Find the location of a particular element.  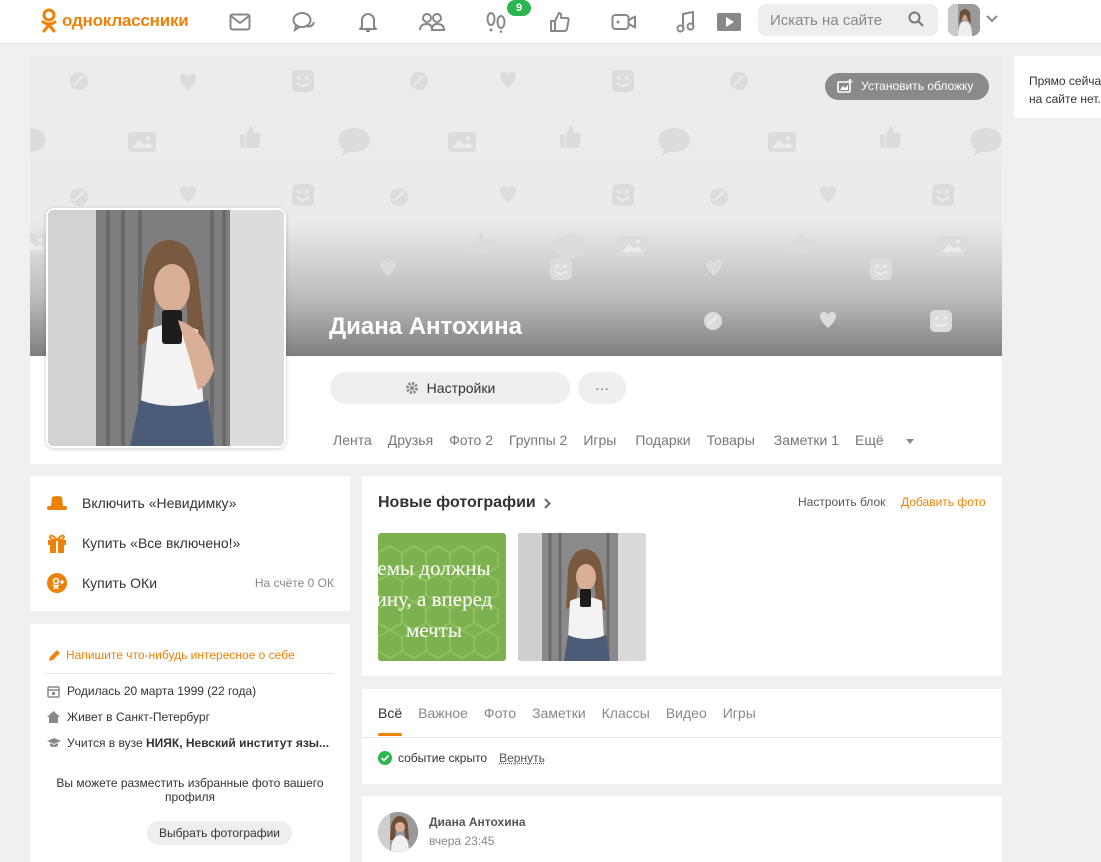

feed-post: Диана Антохина вчера 23:45 is located at coordinates (682, 829).